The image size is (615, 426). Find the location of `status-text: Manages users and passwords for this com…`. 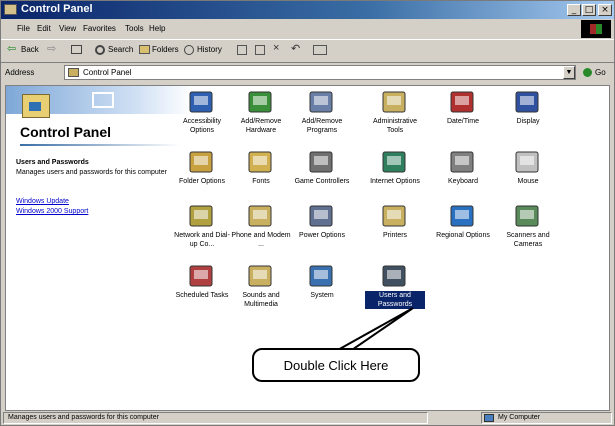

status-text: Manages users and passwords for this com… is located at coordinates (83, 417).